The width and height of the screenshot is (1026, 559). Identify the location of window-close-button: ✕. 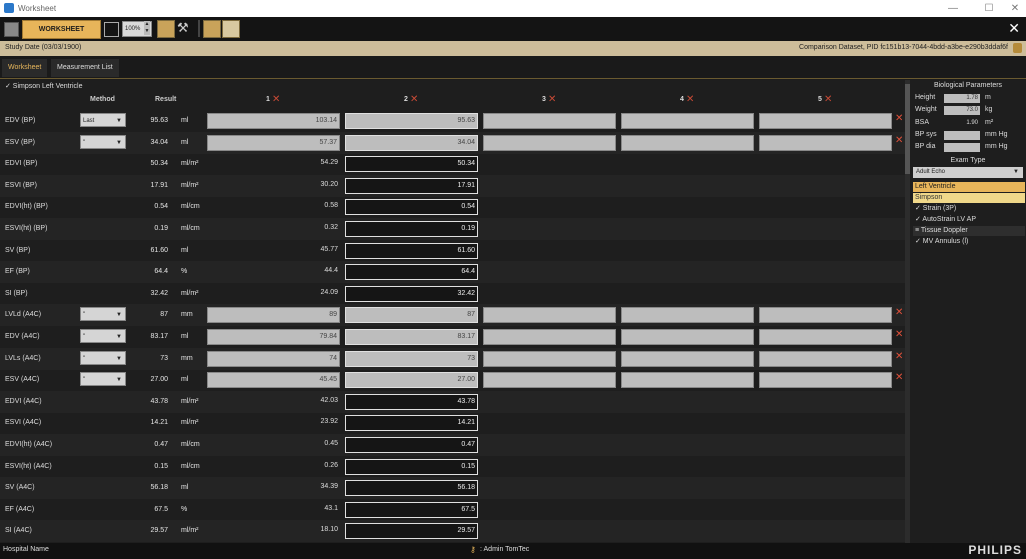
(1015, 8).